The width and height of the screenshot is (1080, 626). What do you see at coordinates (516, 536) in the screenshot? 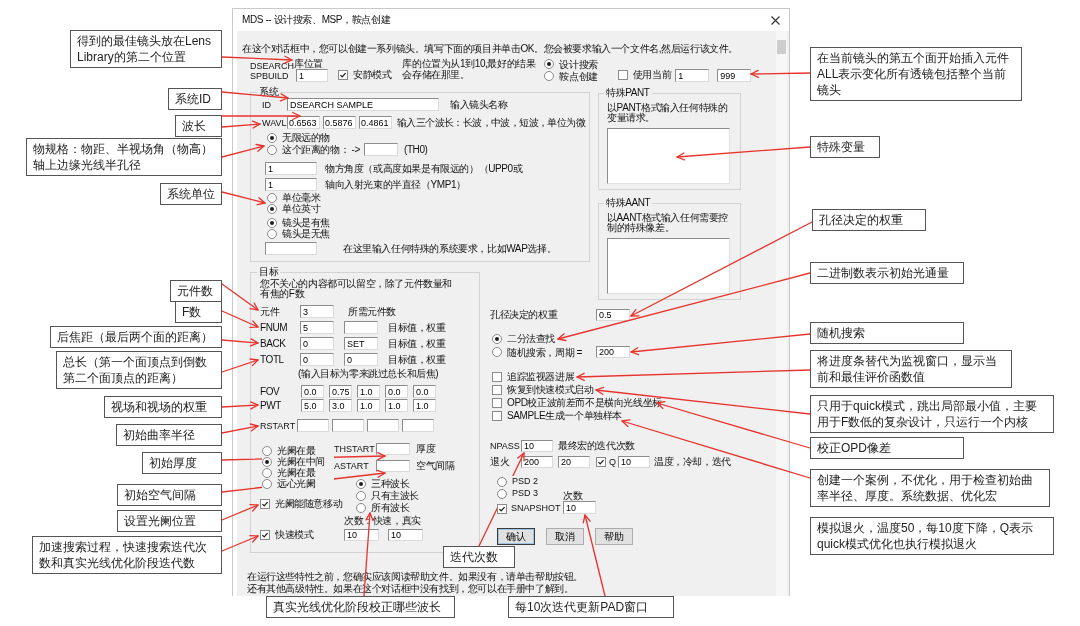
I see `confirm-button: 确认` at bounding box center [516, 536].